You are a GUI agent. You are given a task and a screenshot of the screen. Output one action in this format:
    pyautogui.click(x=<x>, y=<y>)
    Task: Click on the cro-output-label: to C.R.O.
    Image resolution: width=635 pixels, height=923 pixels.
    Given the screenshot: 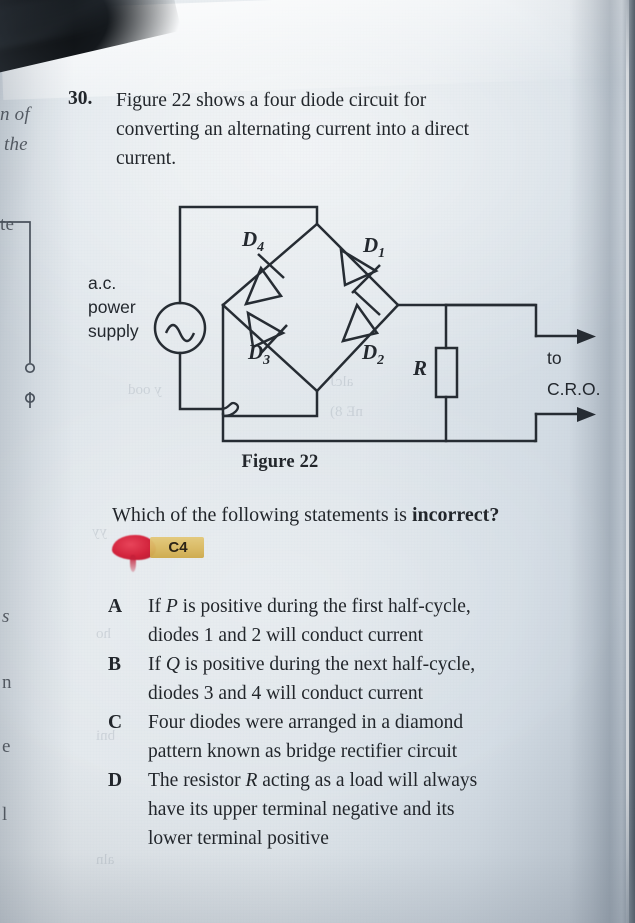 What is the action you would take?
    pyautogui.click(x=573, y=374)
    